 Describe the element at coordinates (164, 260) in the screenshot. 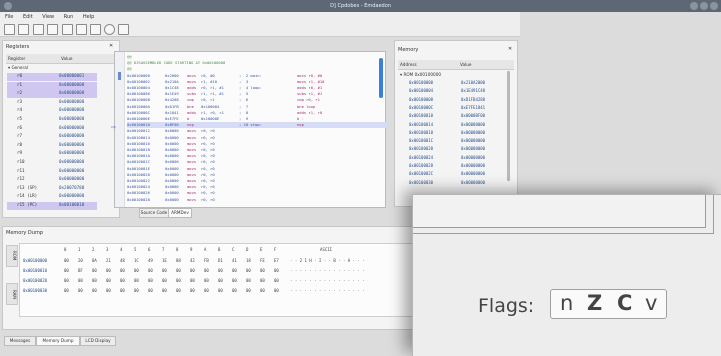

I see `dump-byte: 1E` at that location.